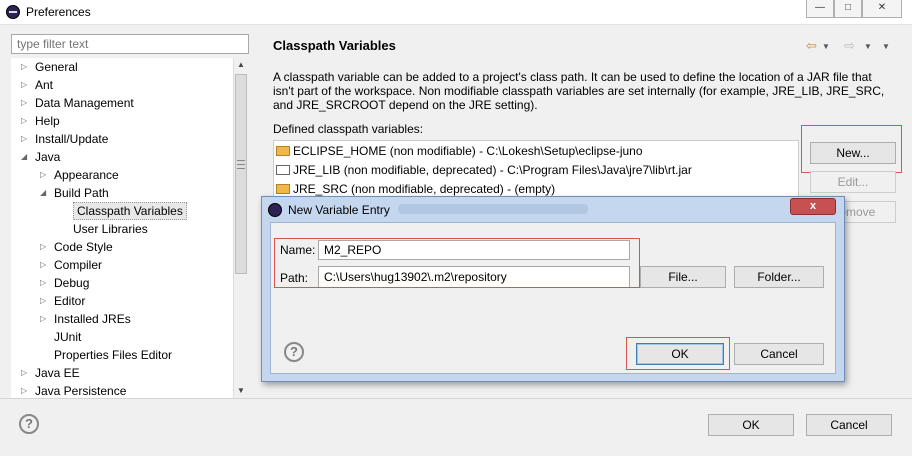  Describe the element at coordinates (86, 175) in the screenshot. I see `tree-item-label: Appearance` at that location.